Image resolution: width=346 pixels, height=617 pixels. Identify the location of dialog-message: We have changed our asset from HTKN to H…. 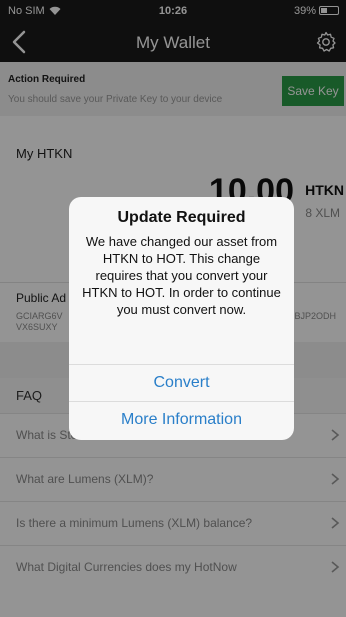
(181, 275).